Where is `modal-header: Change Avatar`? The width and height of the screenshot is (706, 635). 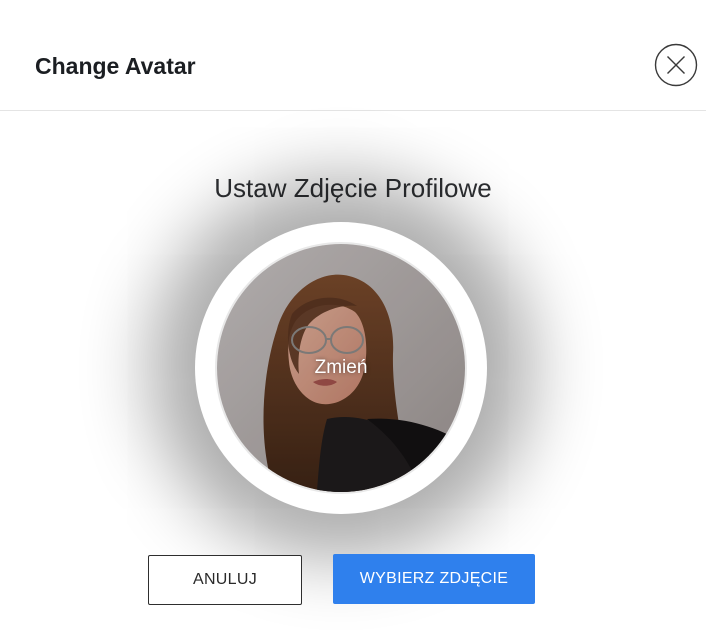
modal-header: Change Avatar is located at coordinates (353, 64).